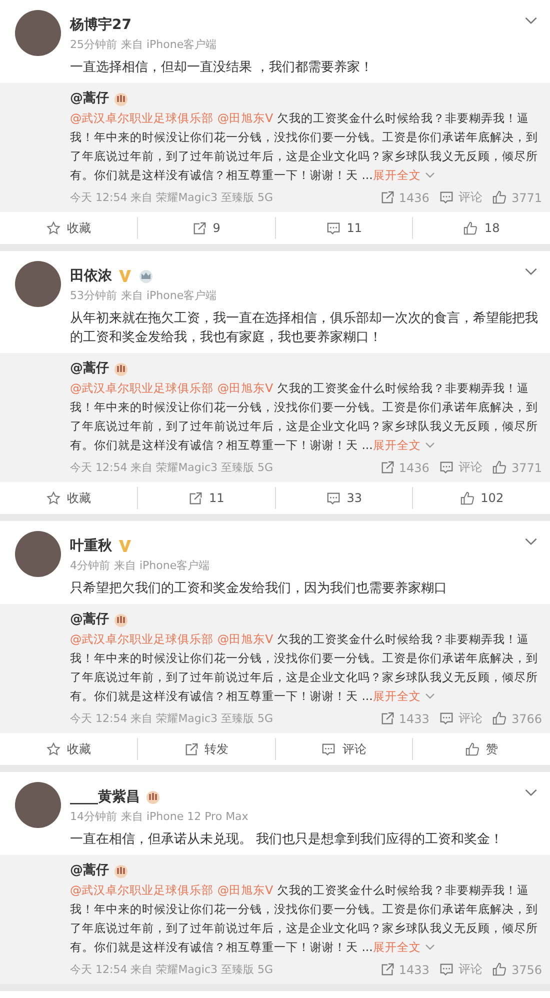 The image size is (550, 998). I want to click on user-name: 叶重秋, so click(91, 546).